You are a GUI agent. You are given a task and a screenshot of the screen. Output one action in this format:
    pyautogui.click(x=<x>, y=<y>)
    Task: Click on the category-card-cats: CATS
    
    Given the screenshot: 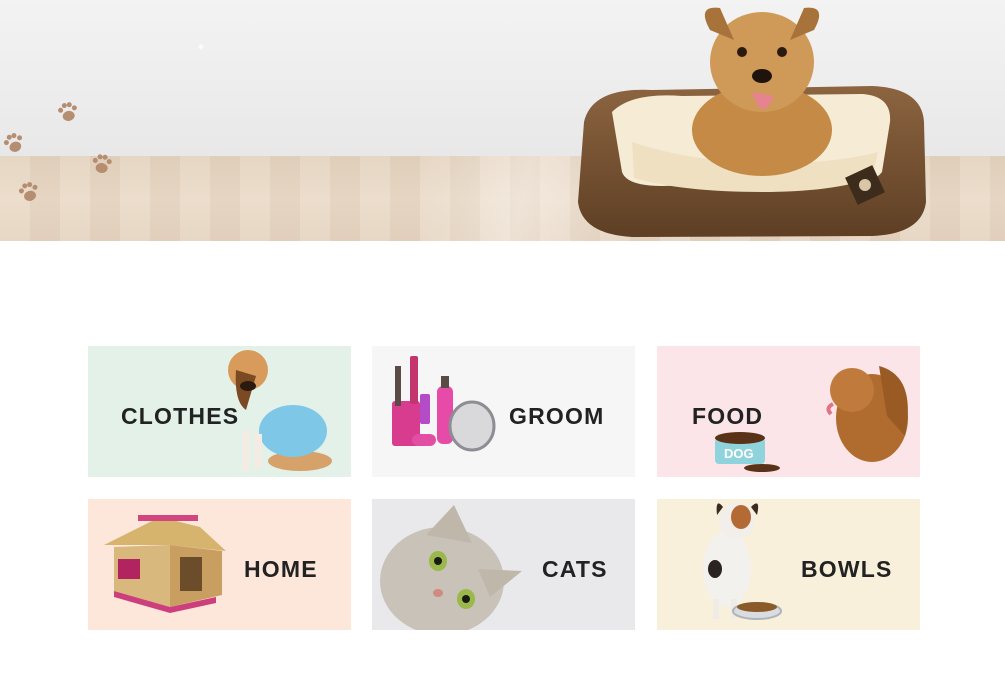 What is the action you would take?
    pyautogui.click(x=503, y=564)
    